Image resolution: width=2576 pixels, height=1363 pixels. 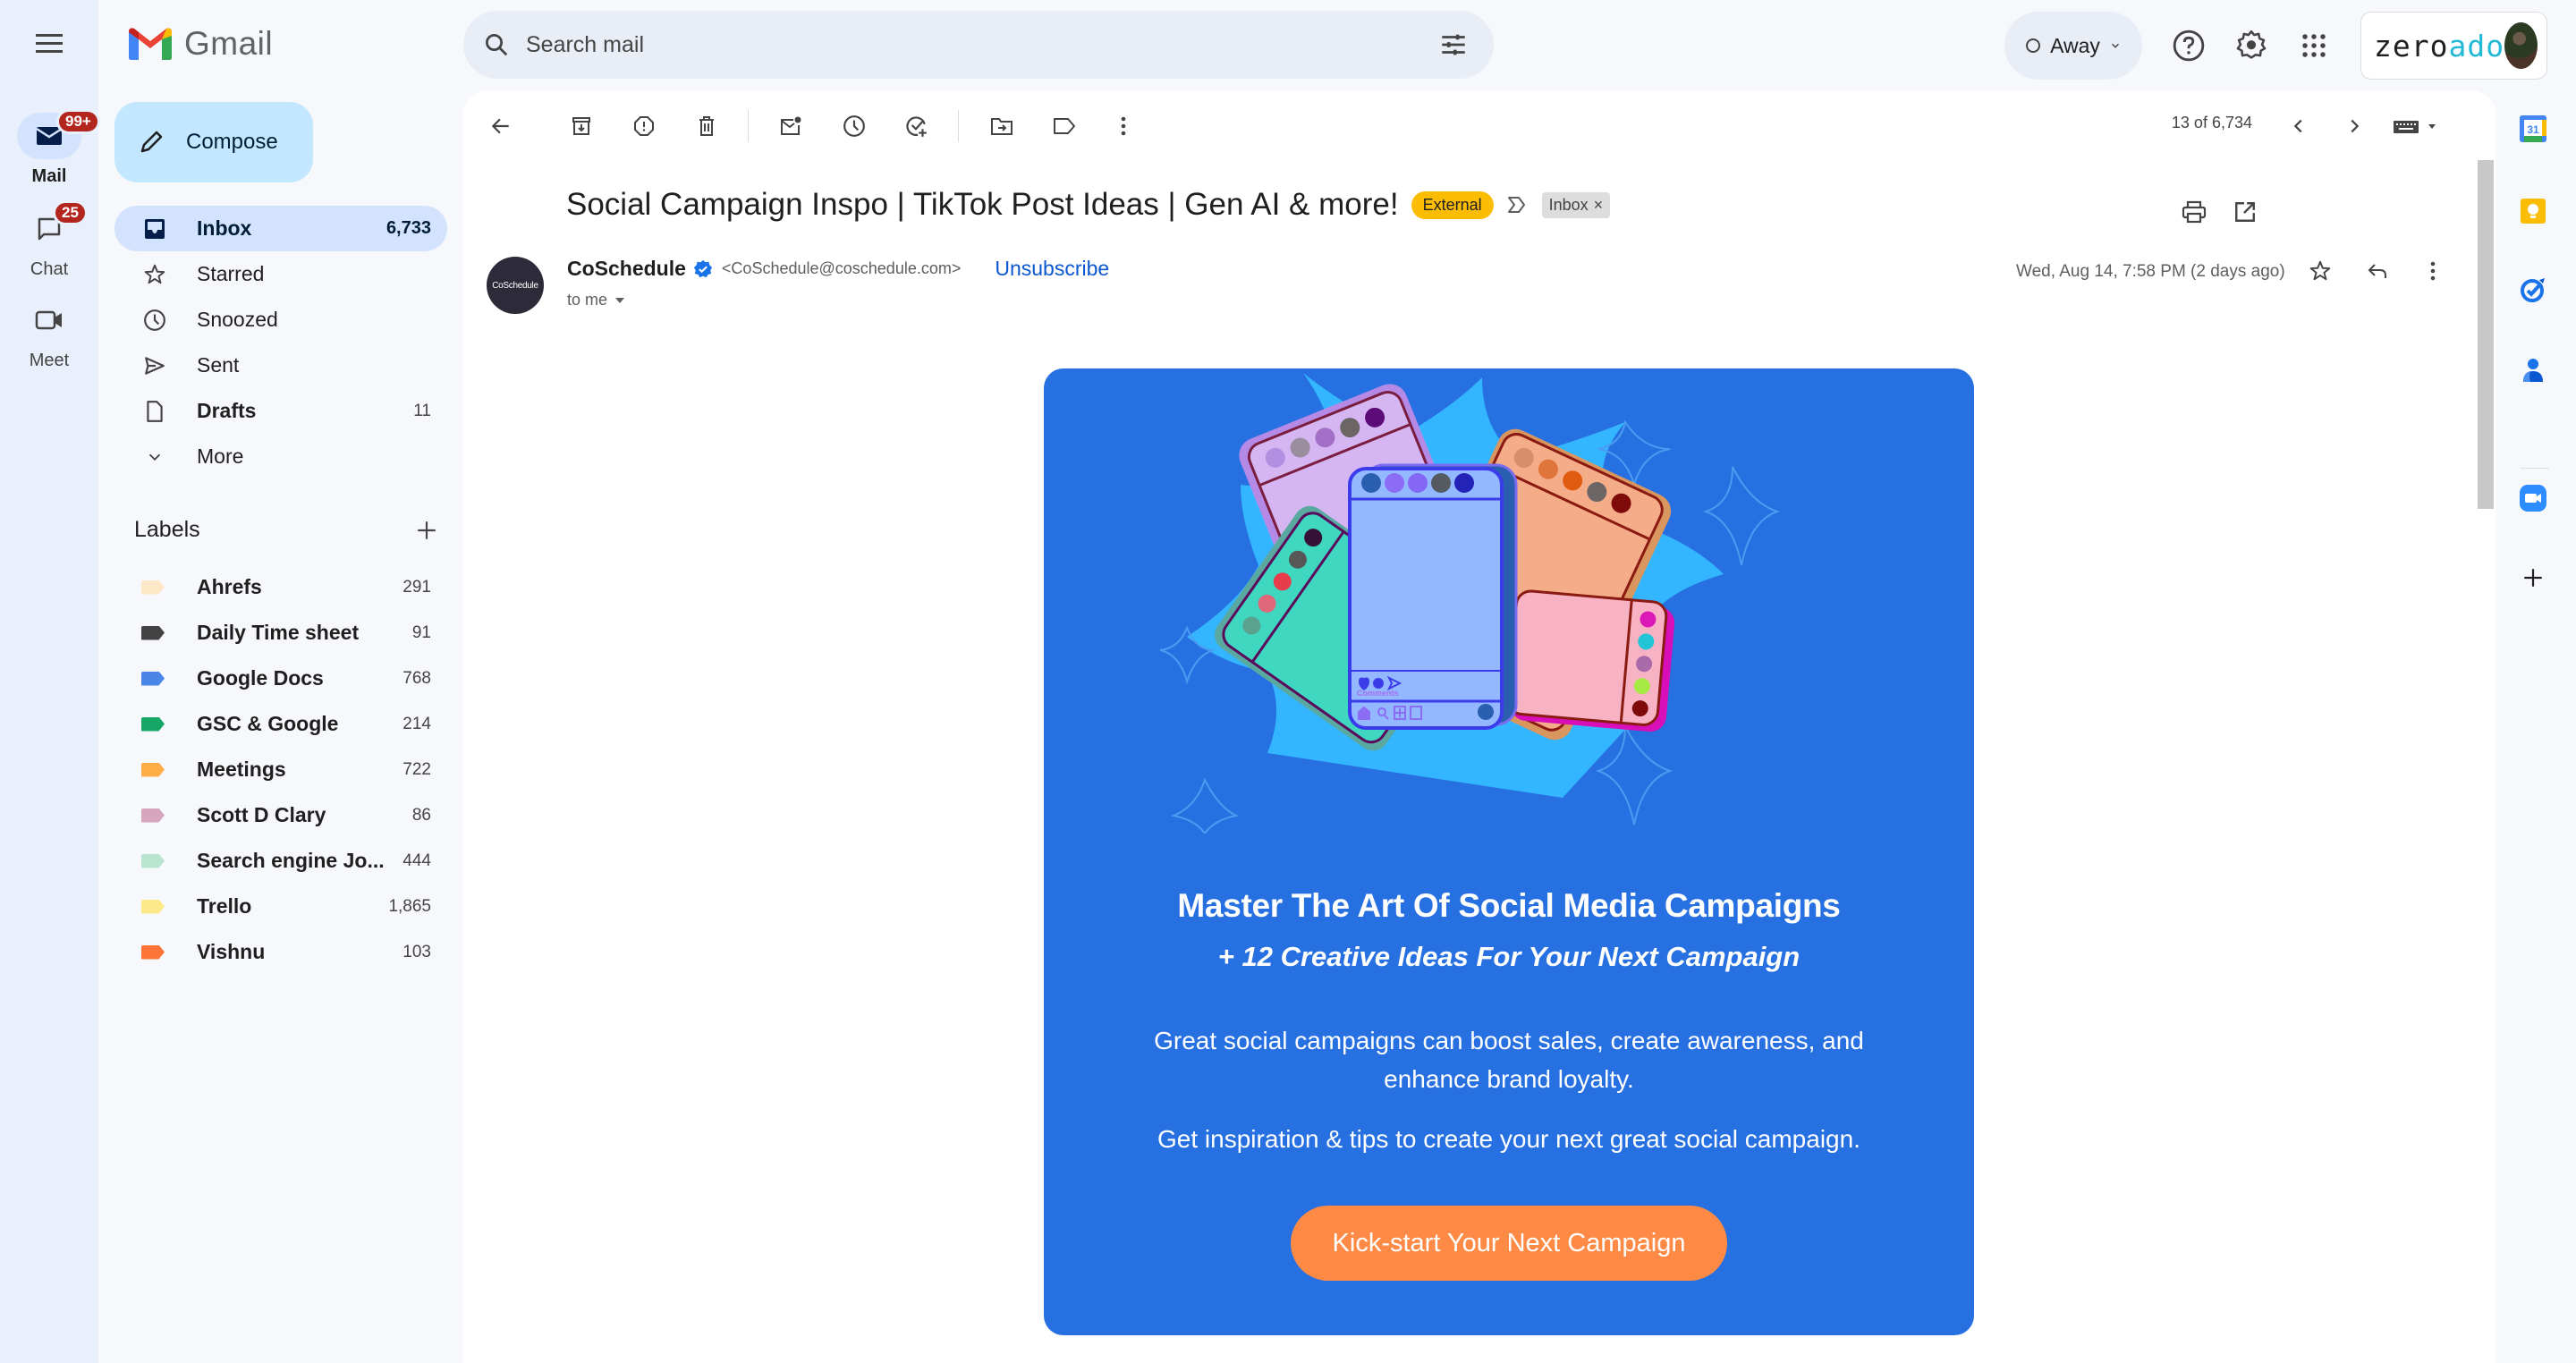 I want to click on sidebar-label-item: Trello 1,865, so click(x=280, y=907).